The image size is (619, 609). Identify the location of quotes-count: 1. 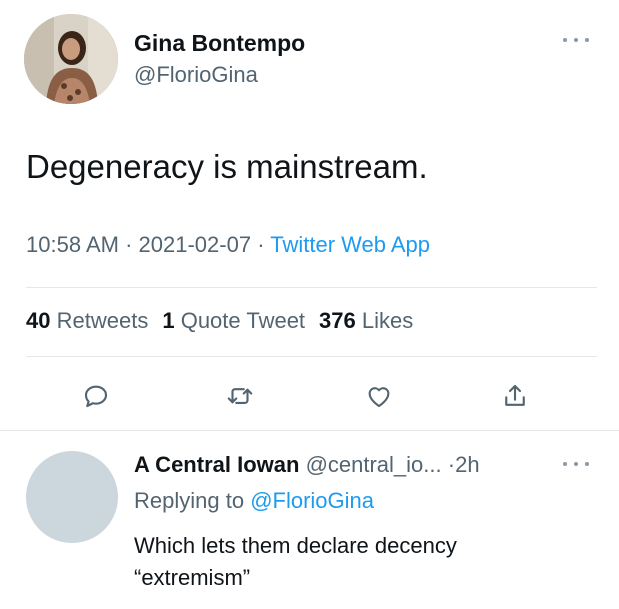
(168, 320).